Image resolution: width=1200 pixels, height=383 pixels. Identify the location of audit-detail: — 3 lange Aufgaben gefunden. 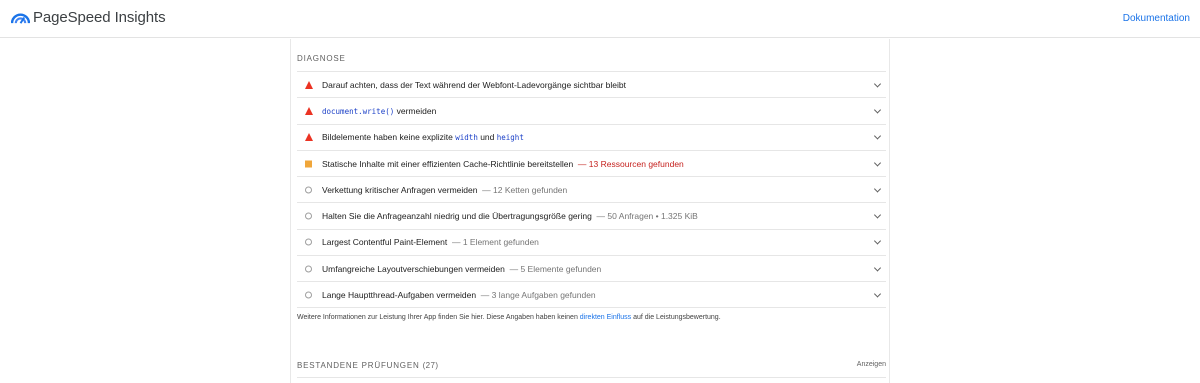
(536, 294).